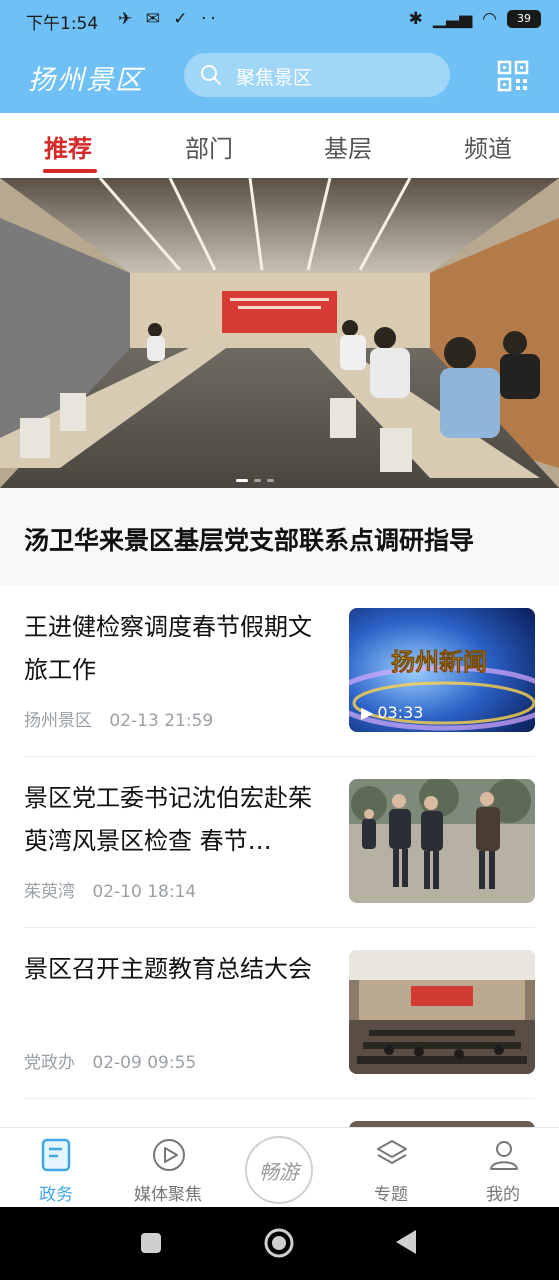 The image size is (559, 1280). Describe the element at coordinates (348, 146) in the screenshot. I see `tab-grassroots: 基层` at that location.